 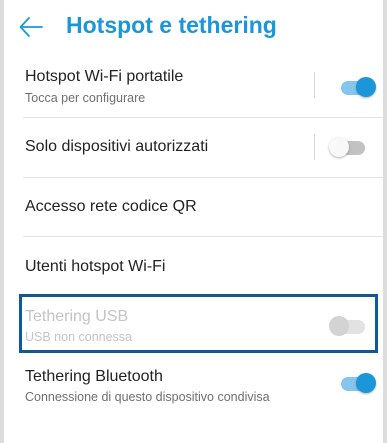 I want to click on app-bar: Hotspot e tethering, so click(x=193, y=28).